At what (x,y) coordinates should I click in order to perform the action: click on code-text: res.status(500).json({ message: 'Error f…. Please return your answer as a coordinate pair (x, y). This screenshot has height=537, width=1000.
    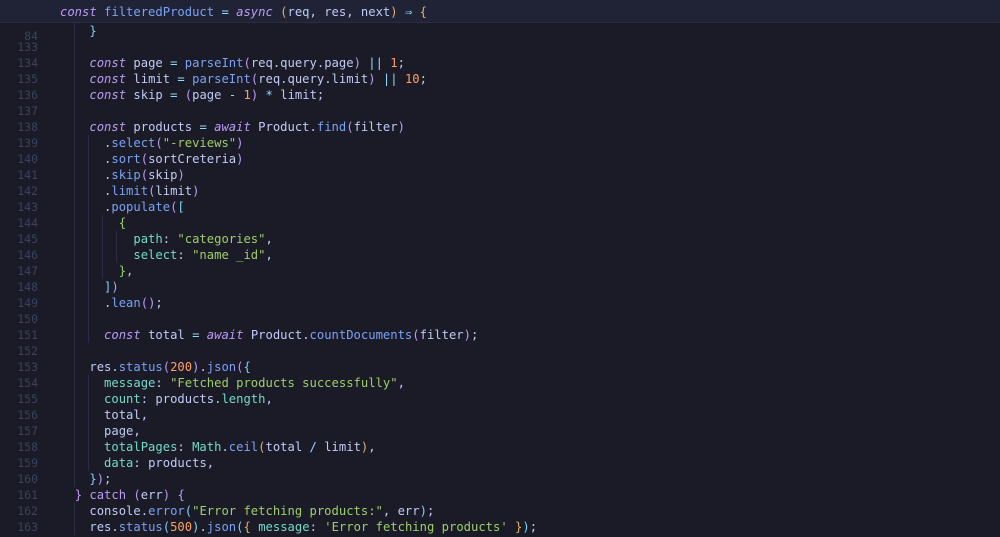
    Looking at the image, I should click on (313, 527).